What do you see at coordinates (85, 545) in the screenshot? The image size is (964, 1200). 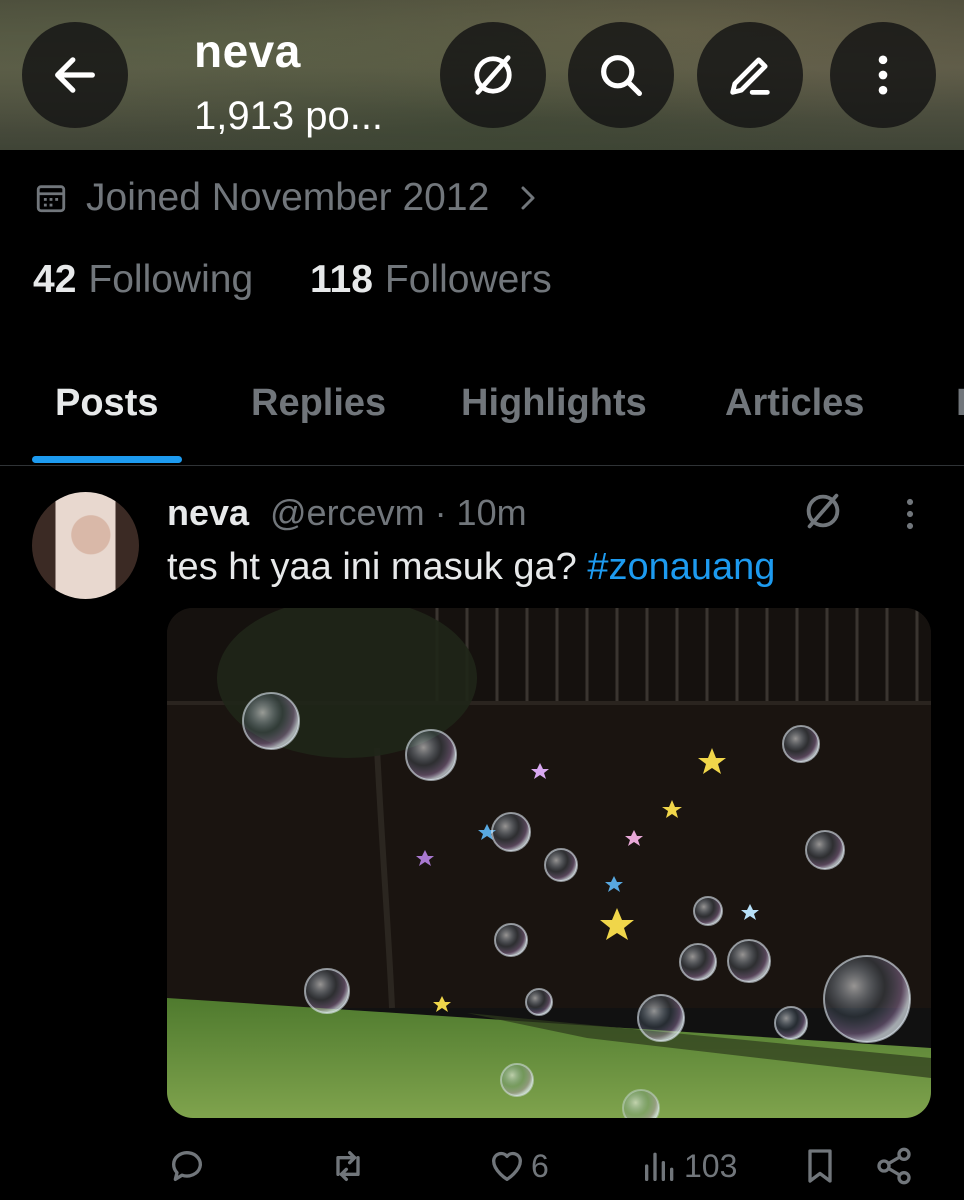 I see `post-author-avatar` at bounding box center [85, 545].